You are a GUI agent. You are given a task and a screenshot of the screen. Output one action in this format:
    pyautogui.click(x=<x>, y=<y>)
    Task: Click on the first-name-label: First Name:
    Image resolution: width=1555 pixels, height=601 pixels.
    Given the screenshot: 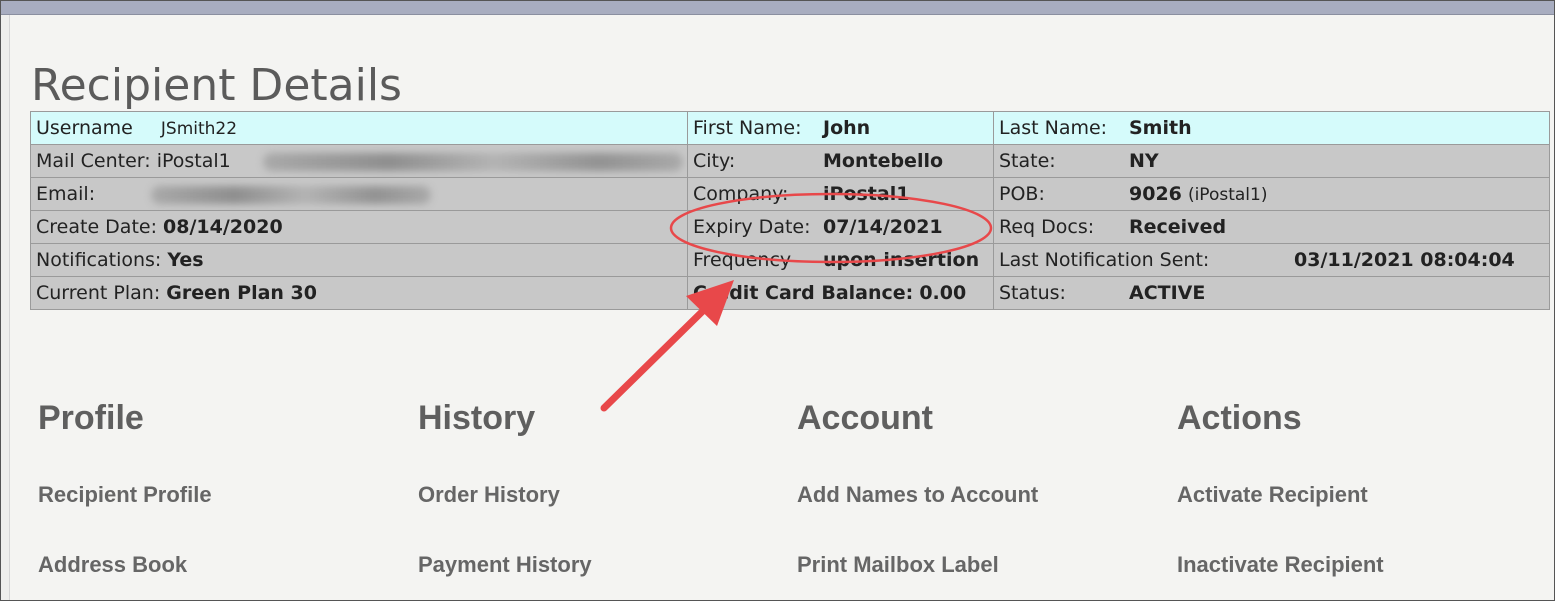 What is the action you would take?
    pyautogui.click(x=747, y=128)
    